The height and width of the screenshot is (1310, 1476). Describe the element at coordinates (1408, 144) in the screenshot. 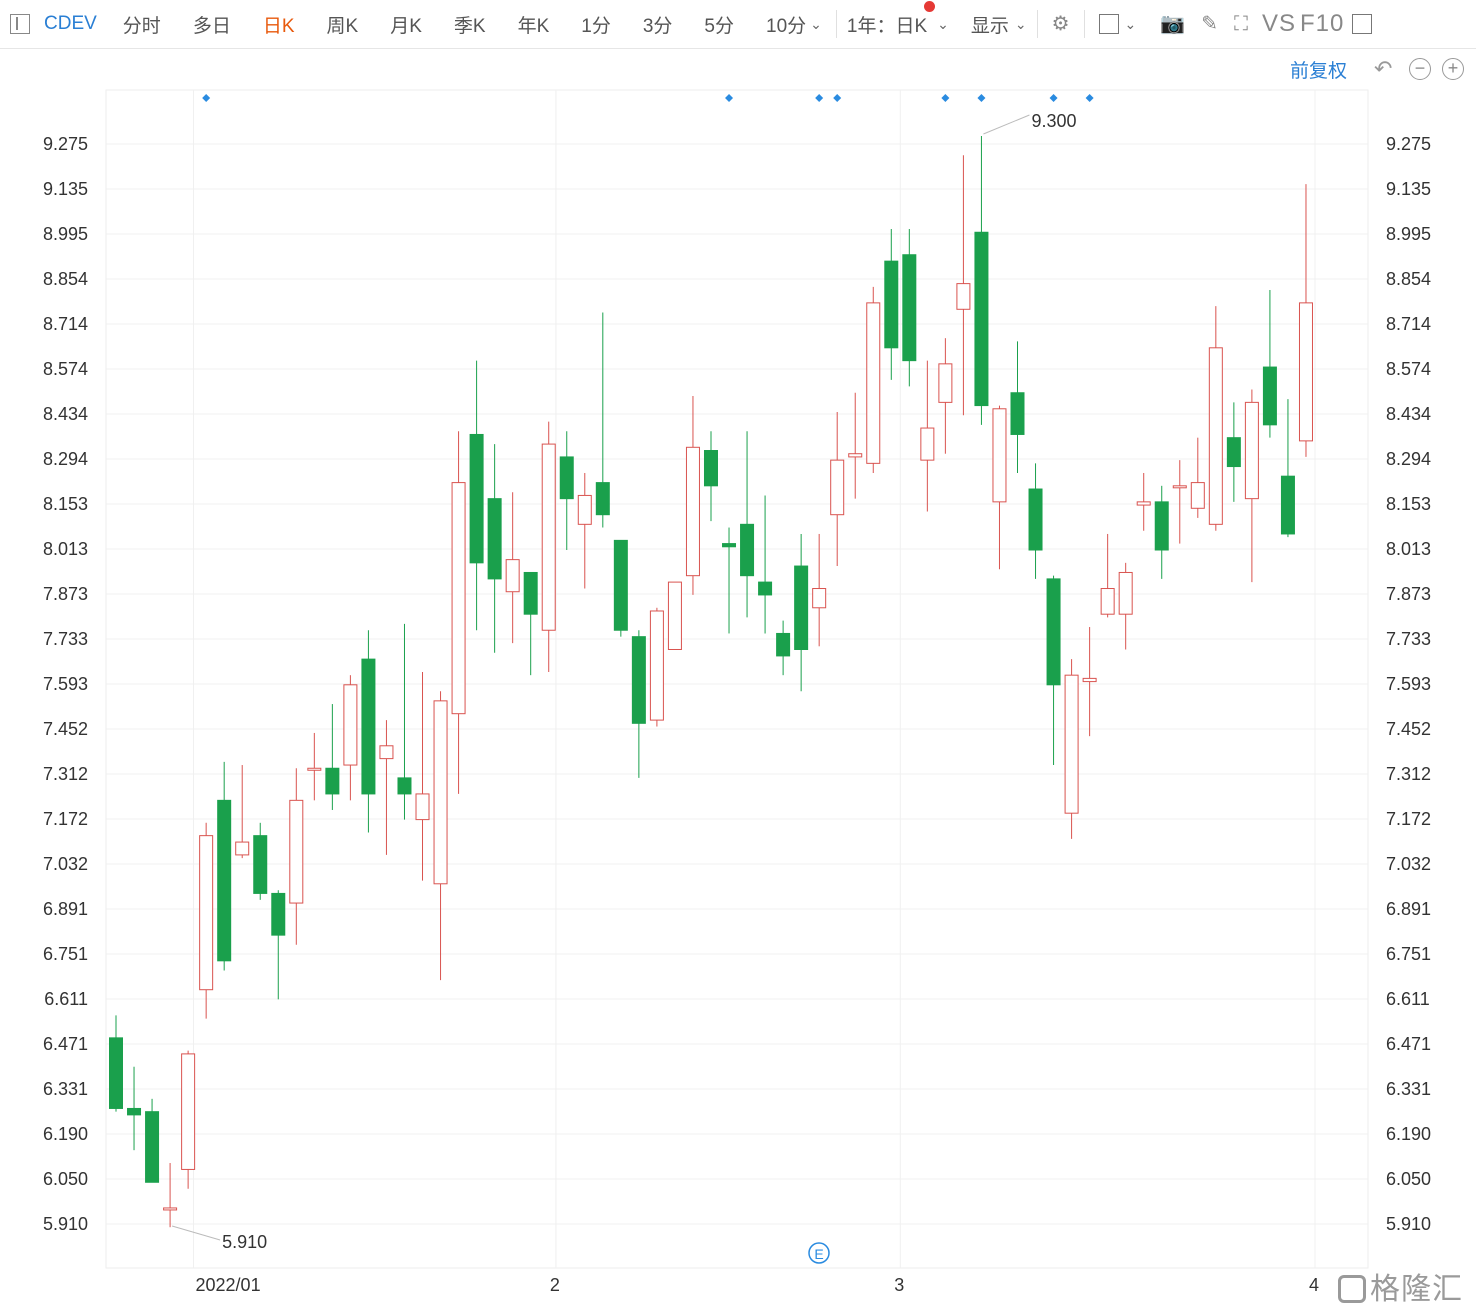

I see `y-tick-label-right: 9.275` at that location.